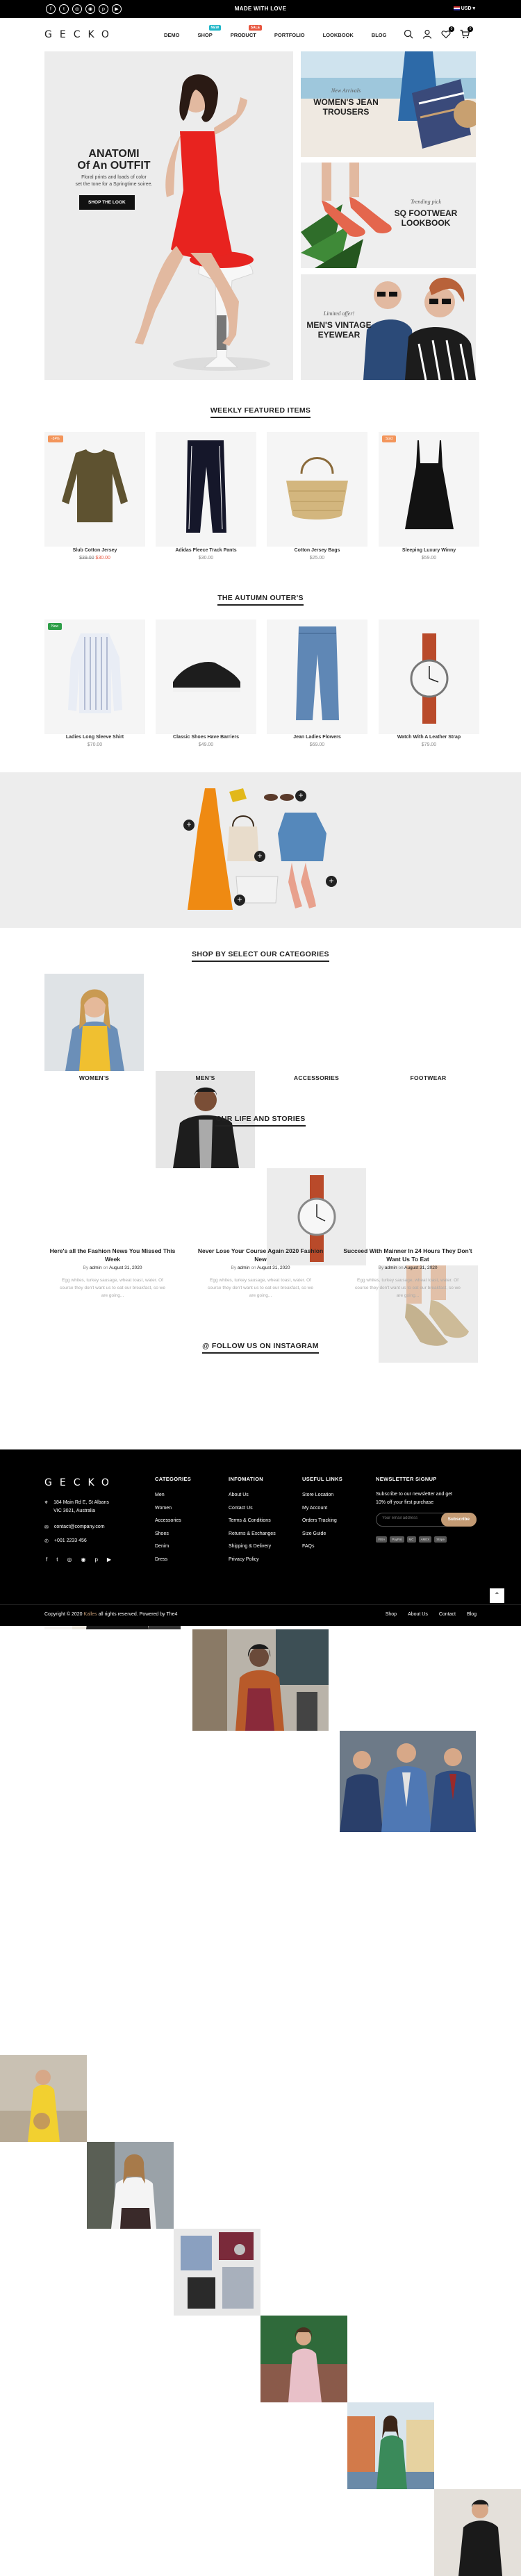 The height and width of the screenshot is (2576, 521). Describe the element at coordinates (418, 1614) in the screenshot. I see `bottom-link-about: About Us` at that location.